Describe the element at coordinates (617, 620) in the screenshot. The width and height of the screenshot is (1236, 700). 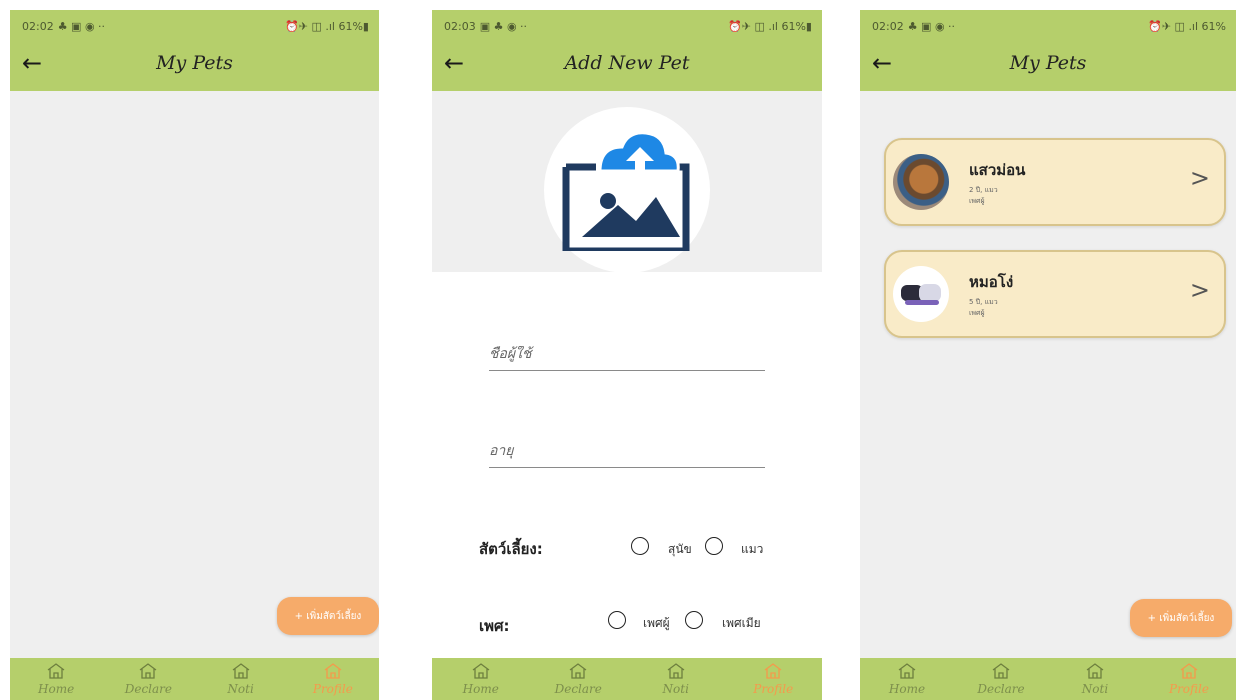
I see `radio-male` at that location.